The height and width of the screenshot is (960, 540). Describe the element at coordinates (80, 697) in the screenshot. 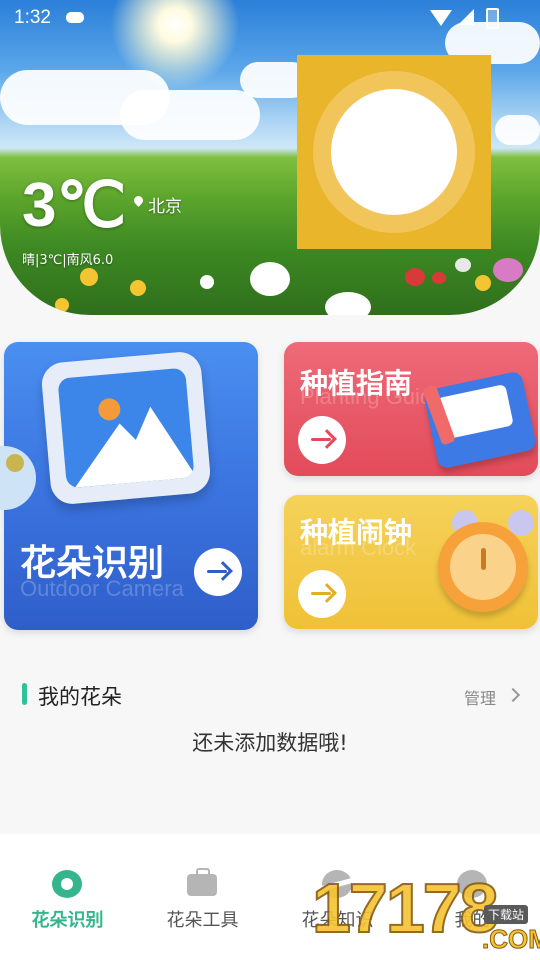

I see `section-title: 我的花朵` at that location.